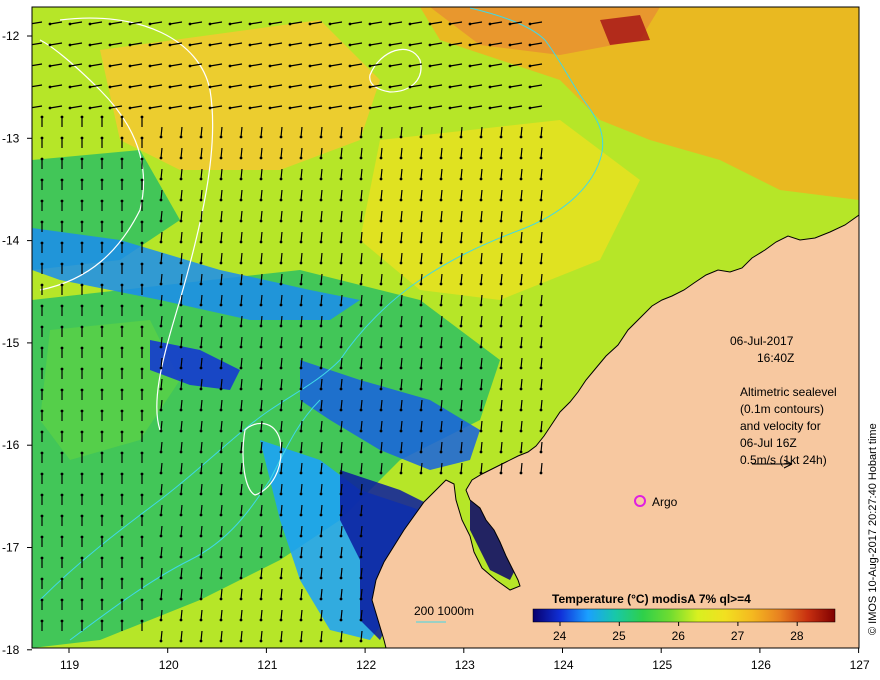 This screenshot has height=680, width=880. What do you see at coordinates (11, 36) in the screenshot?
I see `lat-tick-label: -12` at bounding box center [11, 36].